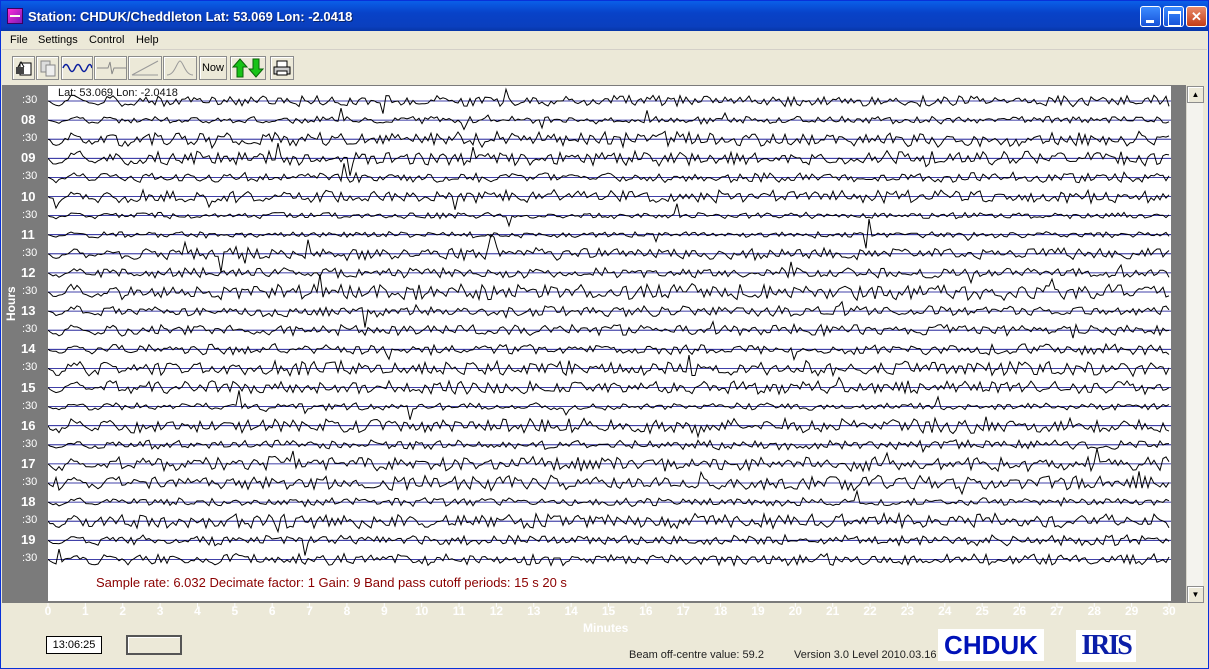  I want to click on hour-label: 10, so click(28, 196).